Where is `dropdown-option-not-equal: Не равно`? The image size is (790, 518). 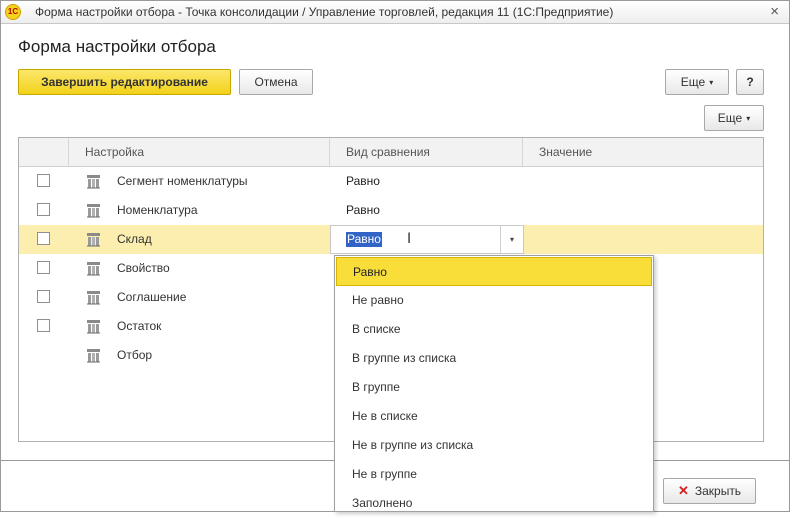
dropdown-option-not-equal: Не равно is located at coordinates (494, 300).